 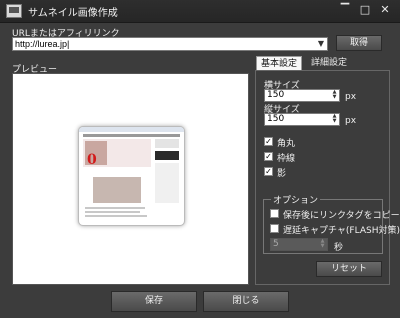 I want to click on width-unit: px, so click(x=351, y=97).